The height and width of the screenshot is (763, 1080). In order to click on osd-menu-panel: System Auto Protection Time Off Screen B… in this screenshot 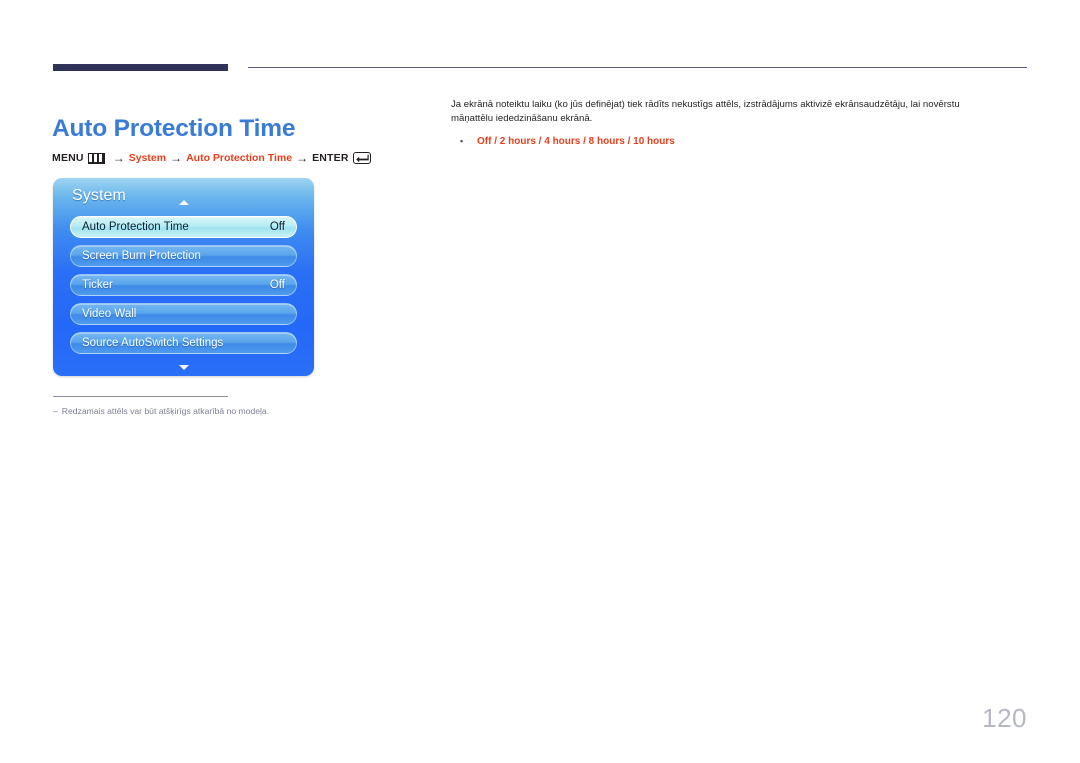, I will do `click(183, 277)`.